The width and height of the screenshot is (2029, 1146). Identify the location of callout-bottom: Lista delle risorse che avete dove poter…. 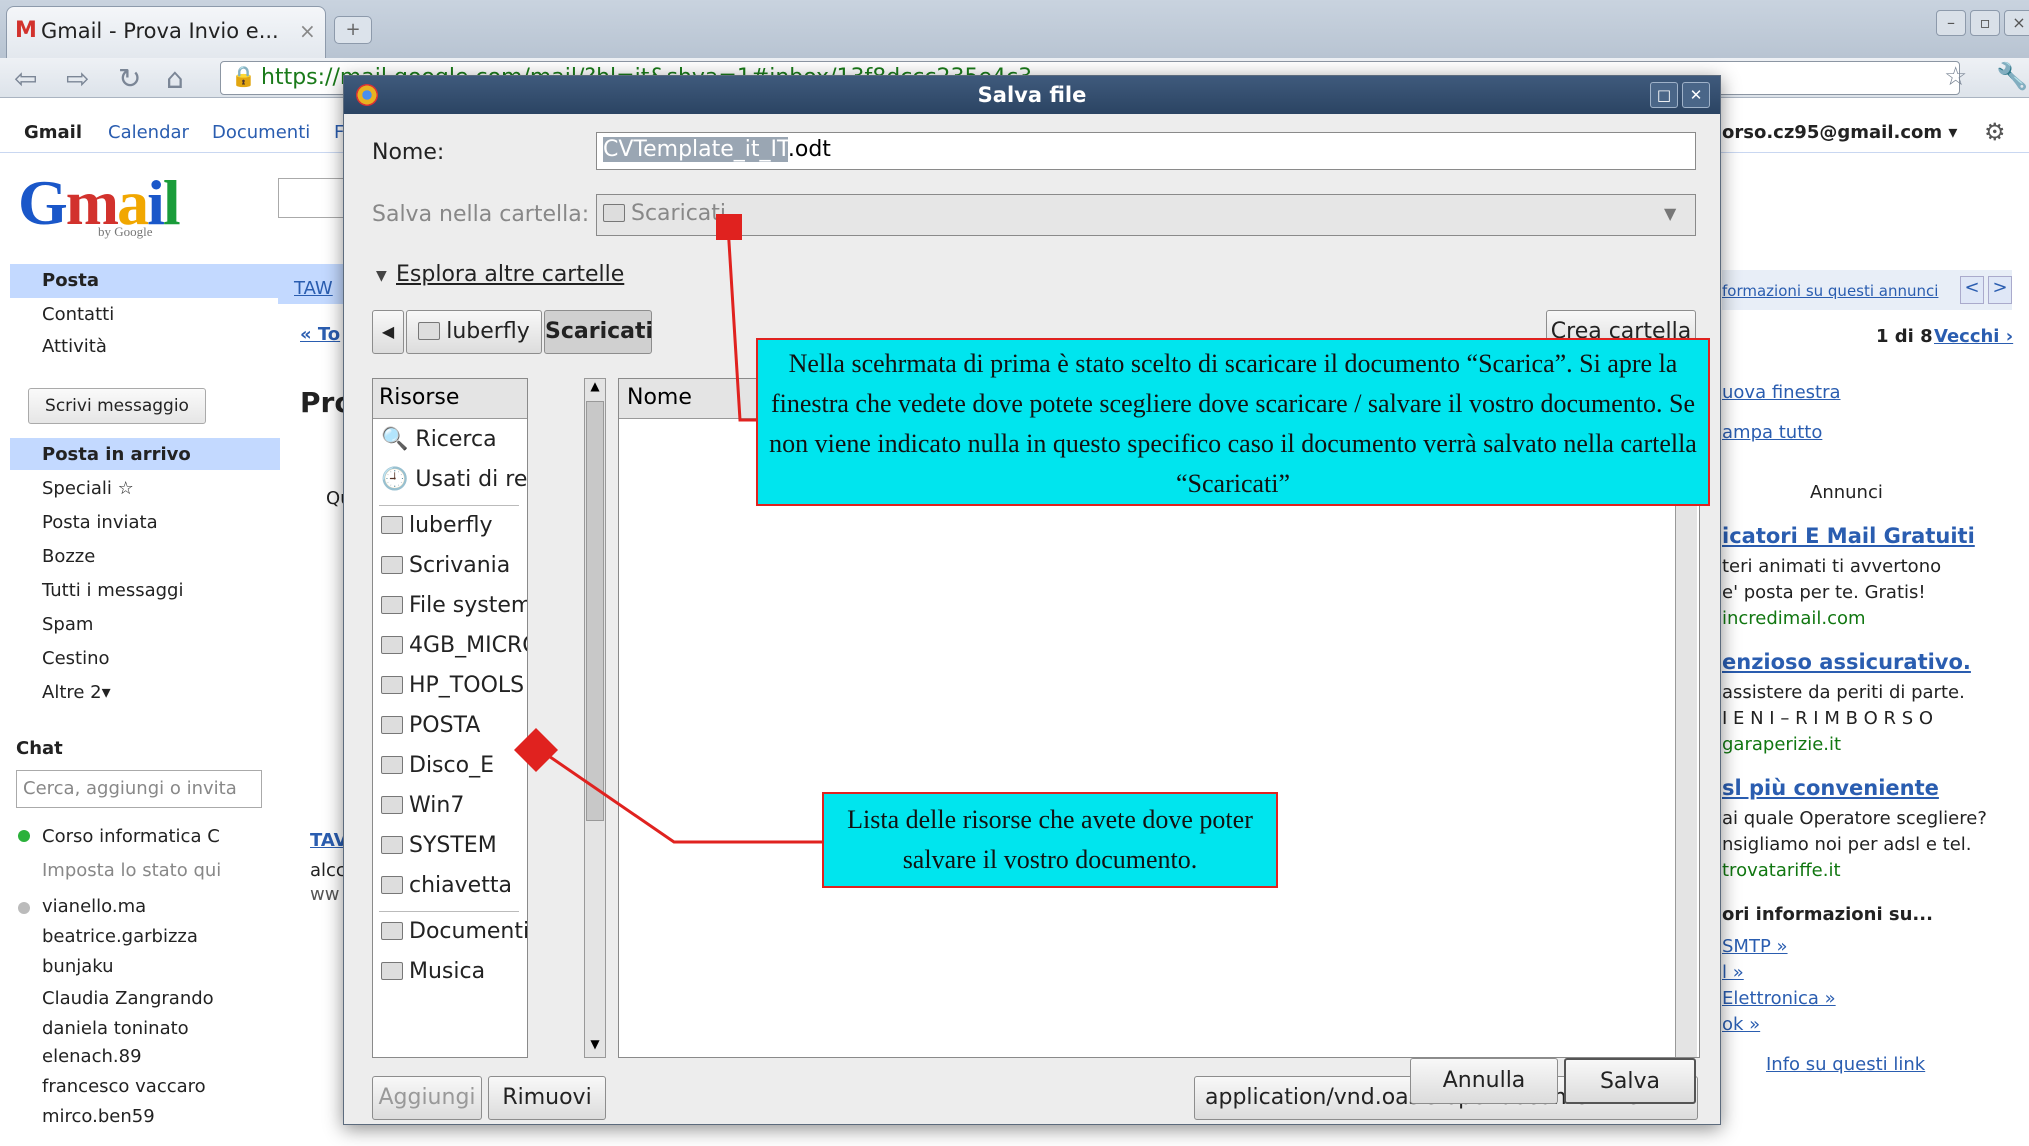
(1050, 840).